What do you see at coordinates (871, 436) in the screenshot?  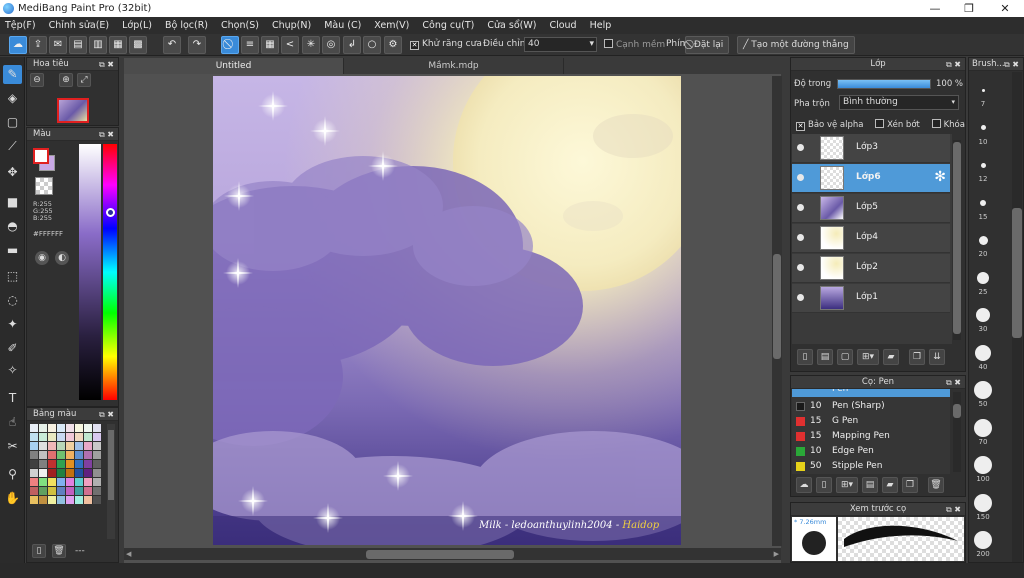 I see `brush-item: 15 Mapping Pen` at bounding box center [871, 436].